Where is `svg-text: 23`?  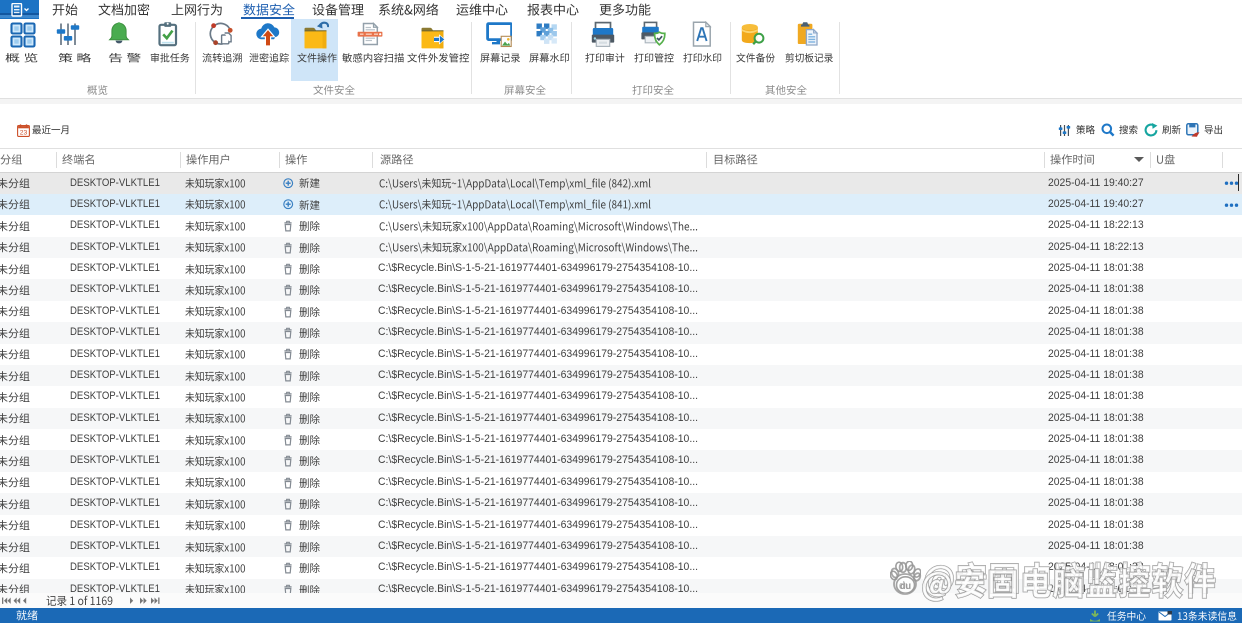
svg-text: 23 is located at coordinates (24, 132).